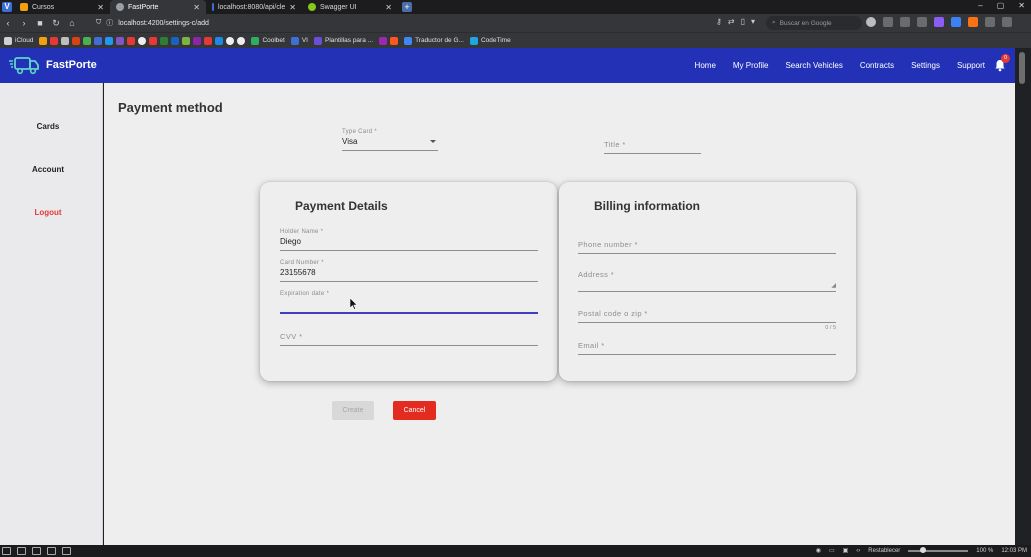 The height and width of the screenshot is (557, 1031). Describe the element at coordinates (1022, 68) in the screenshot. I see `scrollbar-thumb` at that location.